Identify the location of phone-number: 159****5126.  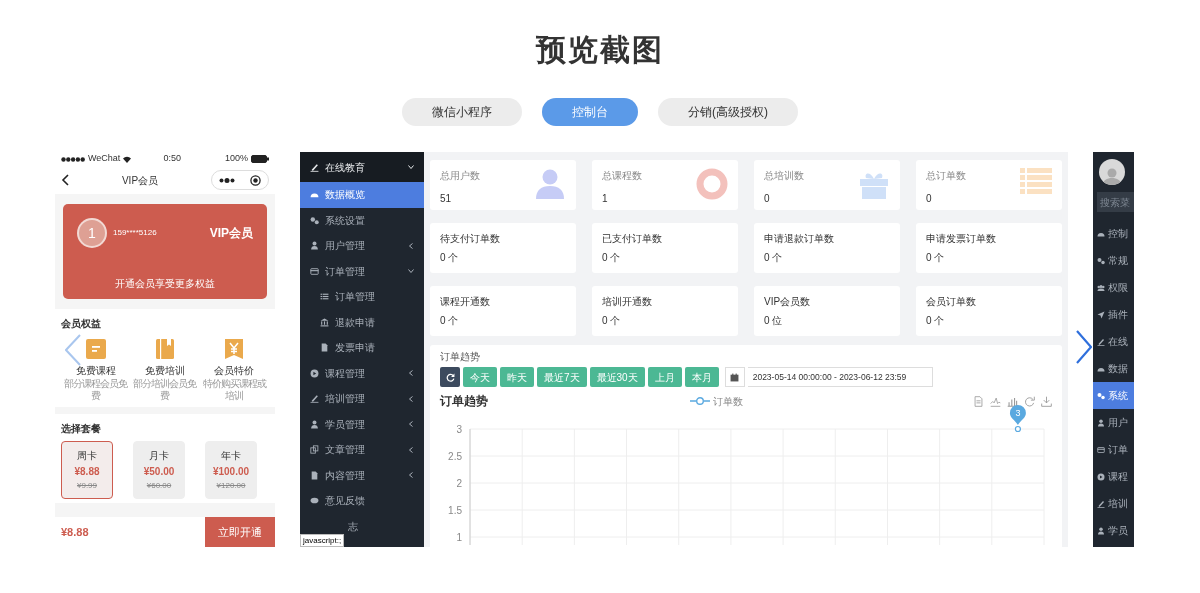
(135, 233).